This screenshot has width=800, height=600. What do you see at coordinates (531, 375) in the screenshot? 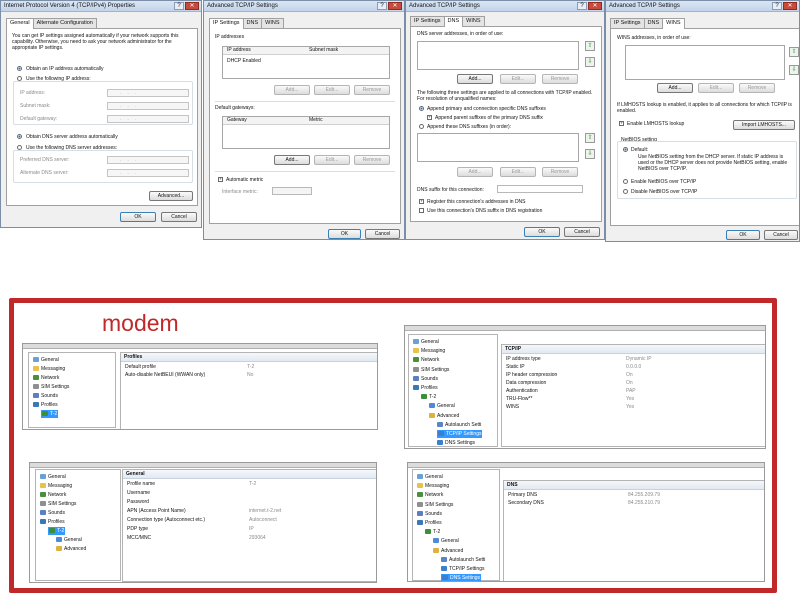
I see `property-label: IP header compression` at bounding box center [531, 375].